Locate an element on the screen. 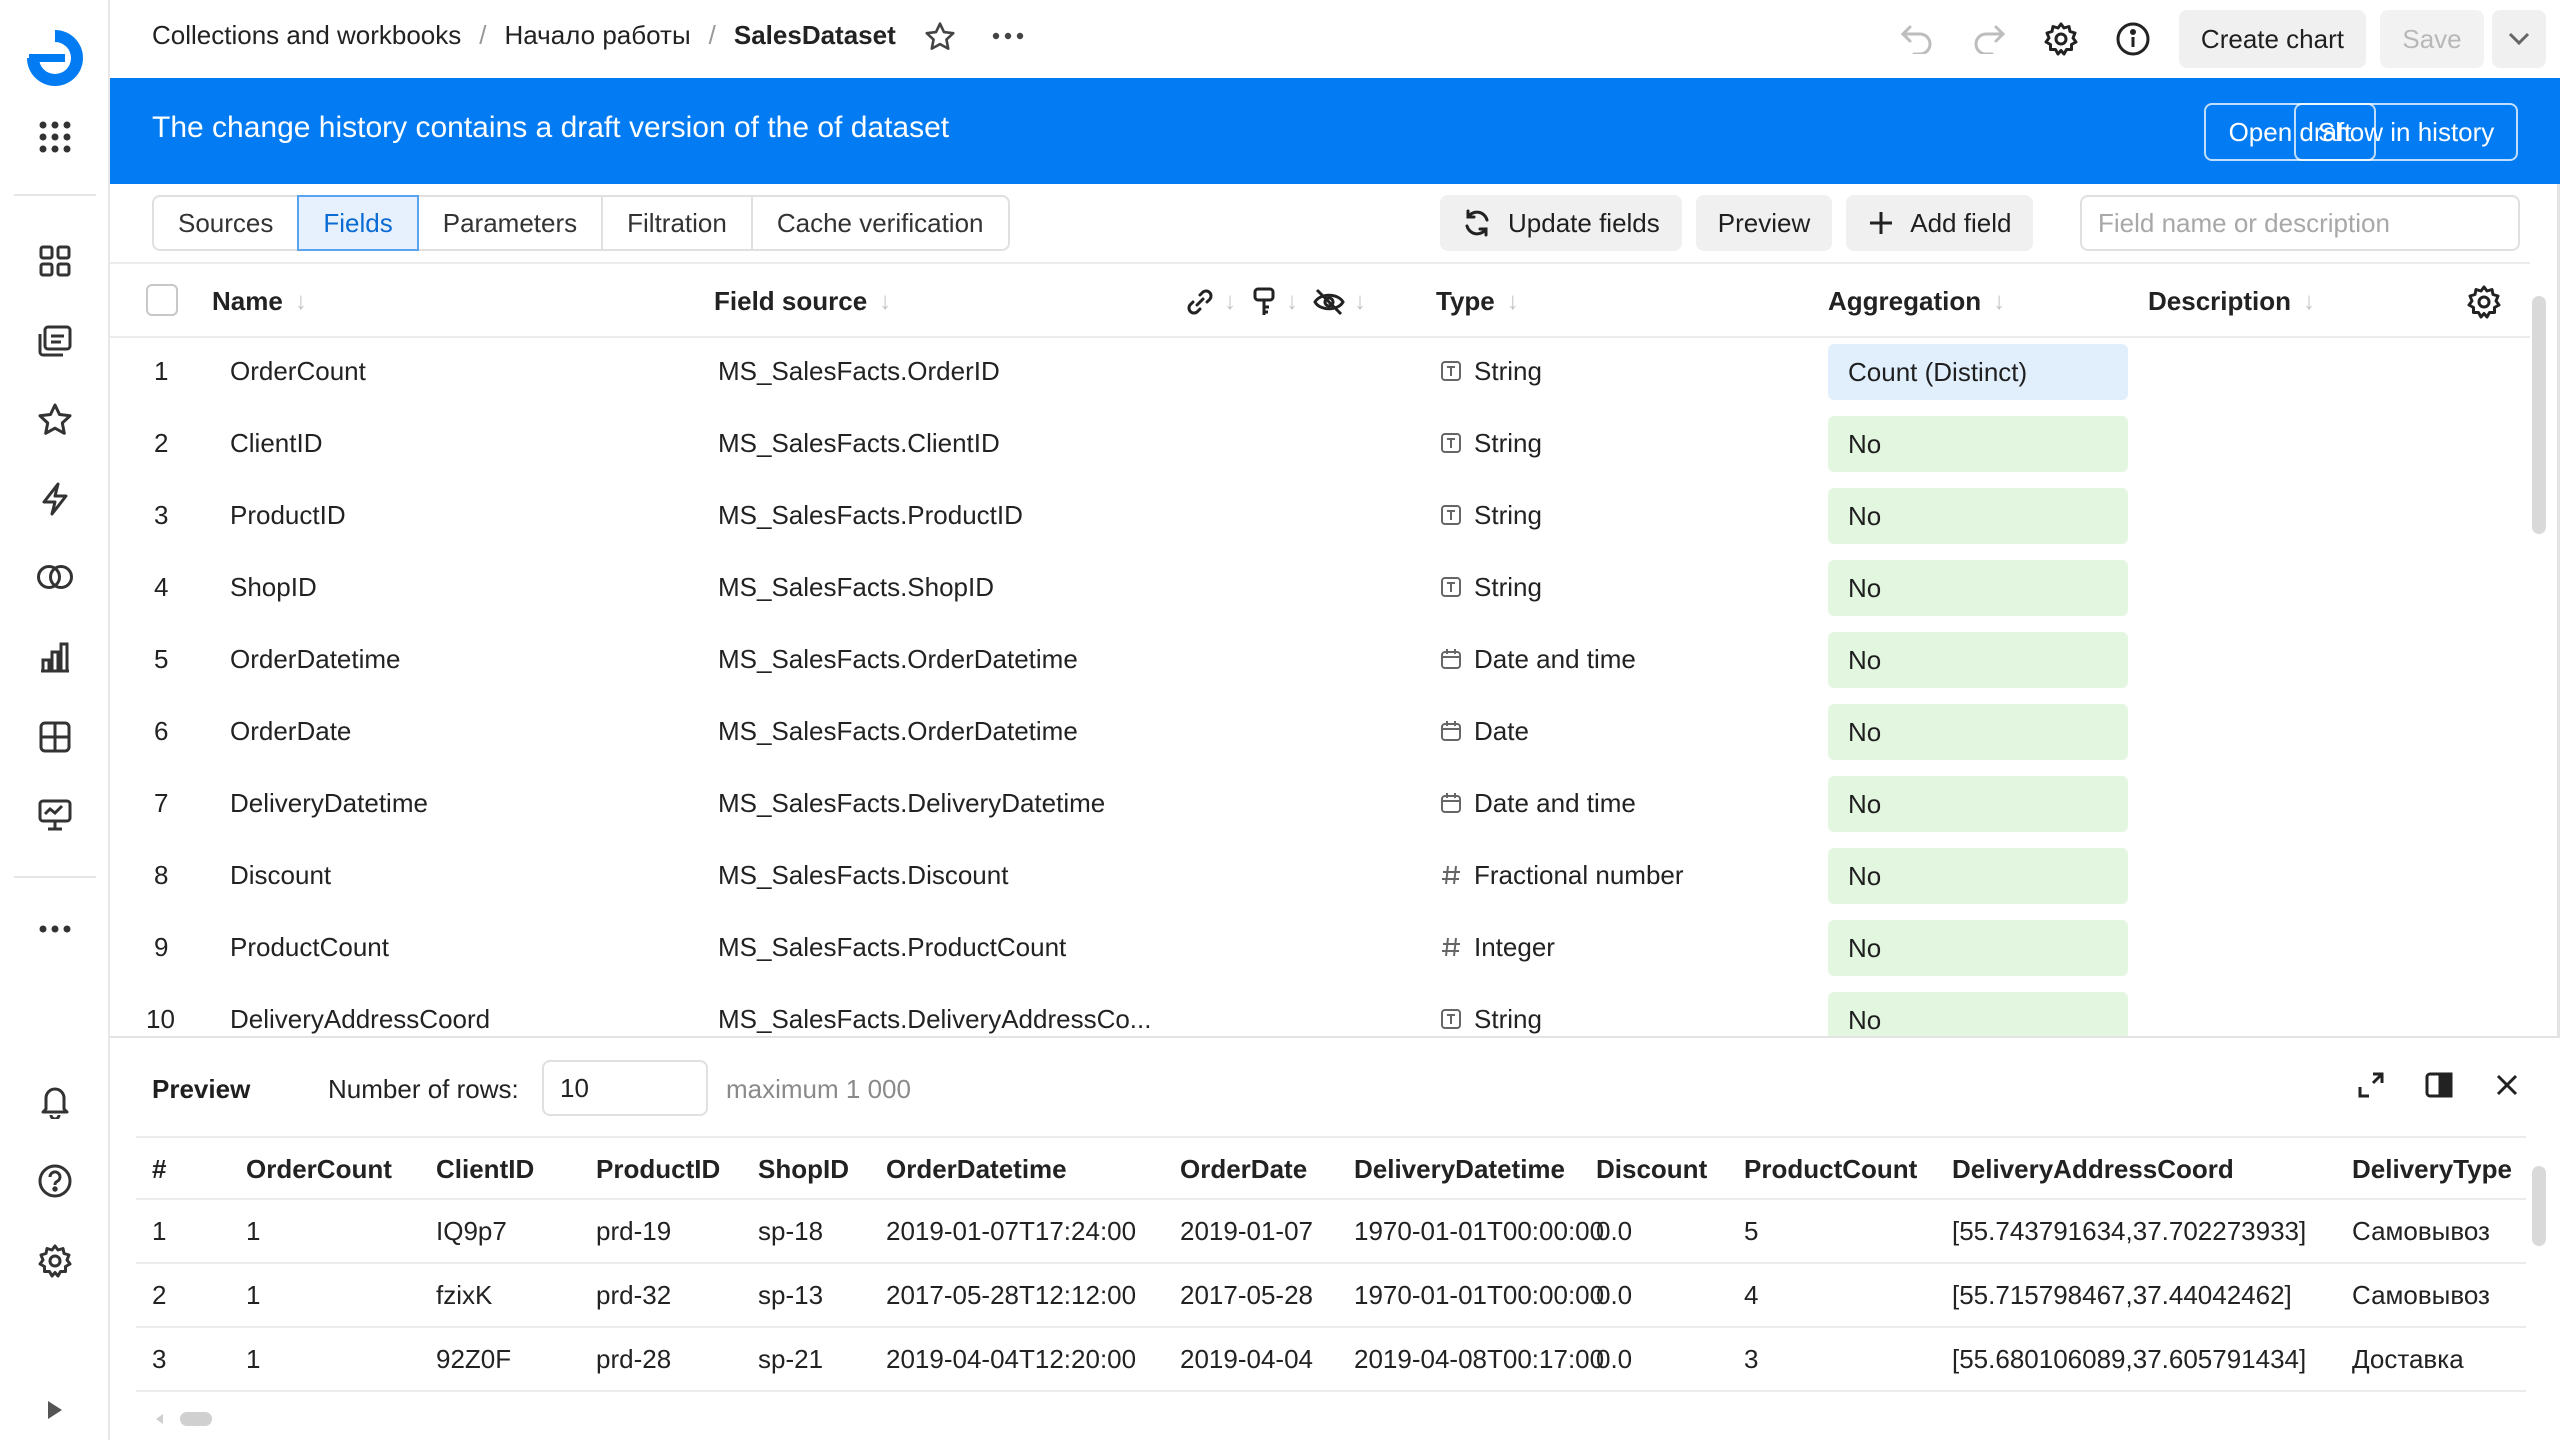  field-type-select: Fractional number is located at coordinates (1562, 876).